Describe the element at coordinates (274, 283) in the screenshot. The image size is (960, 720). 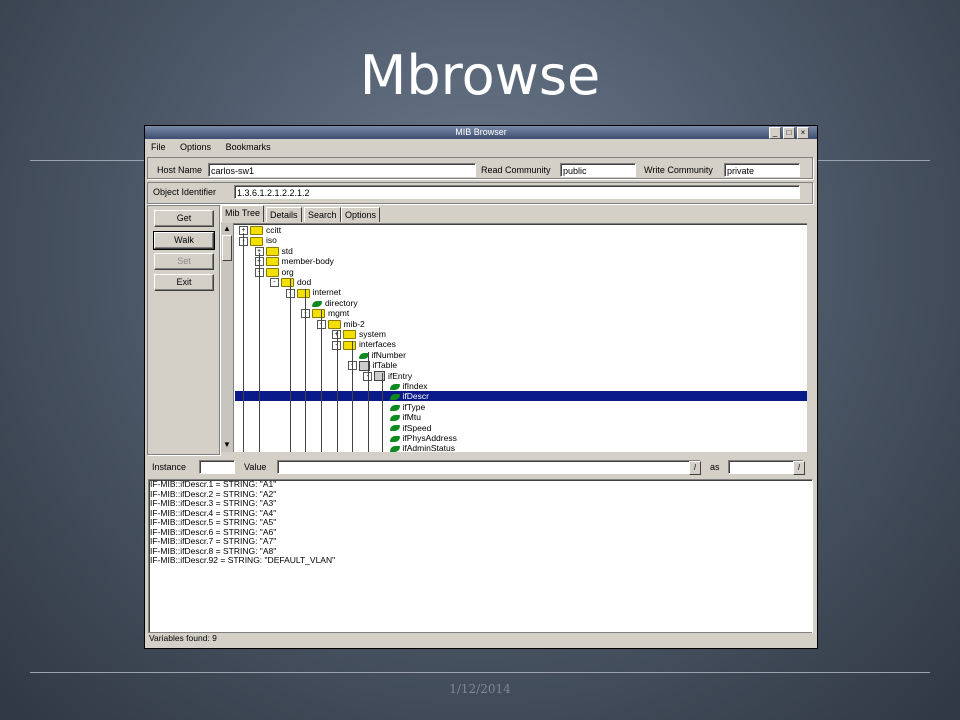
I see `collapse-icon: -` at that location.